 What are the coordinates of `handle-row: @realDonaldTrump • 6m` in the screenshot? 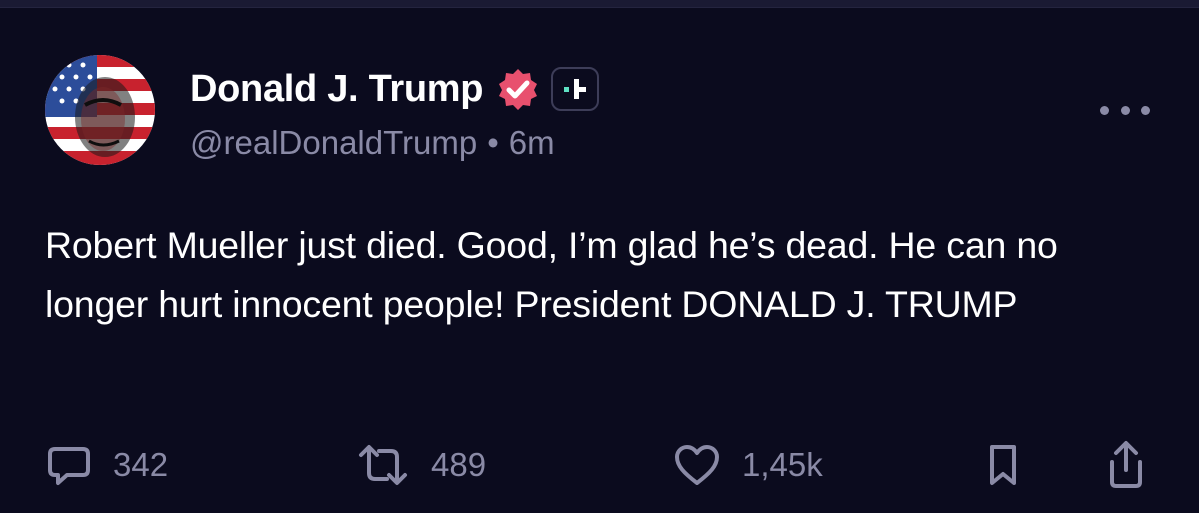 It's located at (372, 143).